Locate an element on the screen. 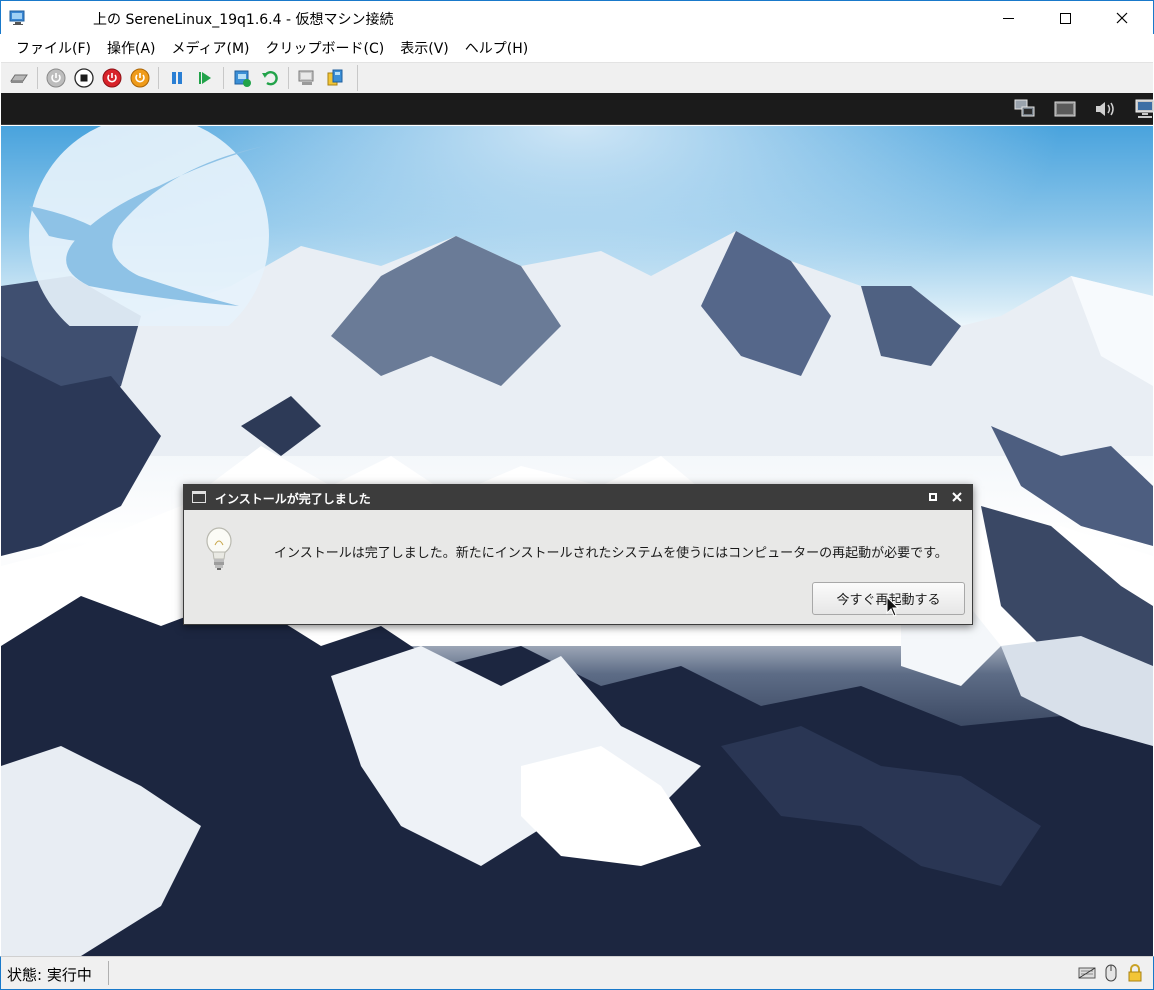 Image resolution: width=1154 pixels, height=990 pixels. save-icon is located at coordinates (140, 78).